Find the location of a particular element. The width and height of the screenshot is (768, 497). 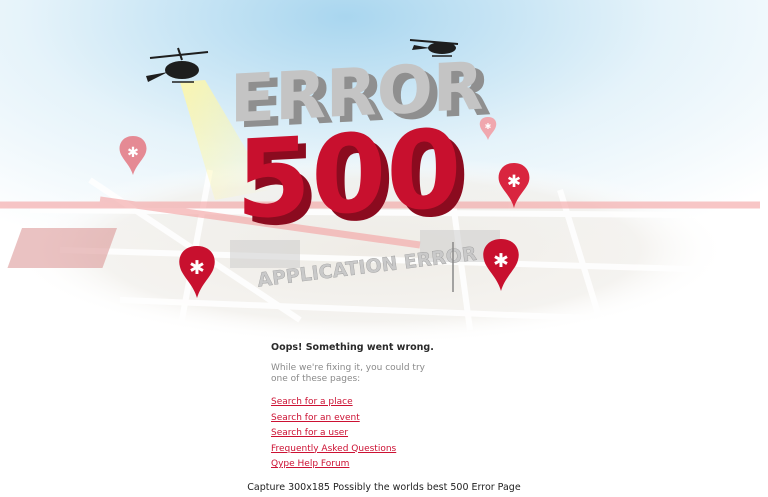

link-search-event: Search for an event is located at coordinates (381, 419).